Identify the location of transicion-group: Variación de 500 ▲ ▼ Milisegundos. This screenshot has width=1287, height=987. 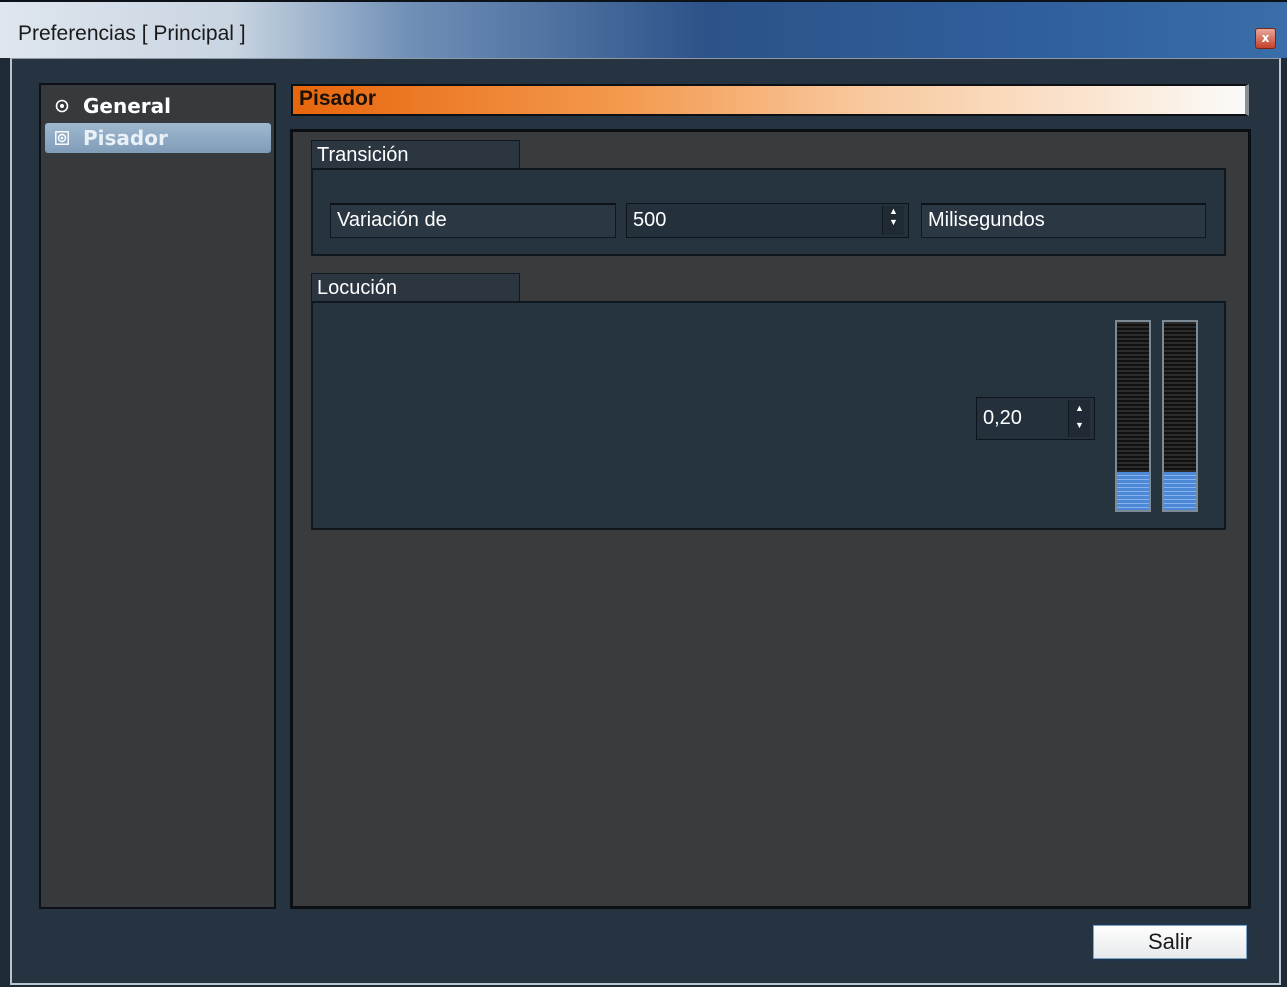
(768, 212).